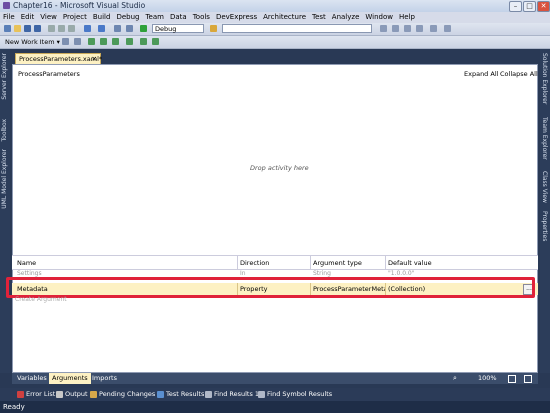 The image size is (550, 413). What do you see at coordinates (37, 28) in the screenshot?
I see `save-all-icon` at bounding box center [37, 28].